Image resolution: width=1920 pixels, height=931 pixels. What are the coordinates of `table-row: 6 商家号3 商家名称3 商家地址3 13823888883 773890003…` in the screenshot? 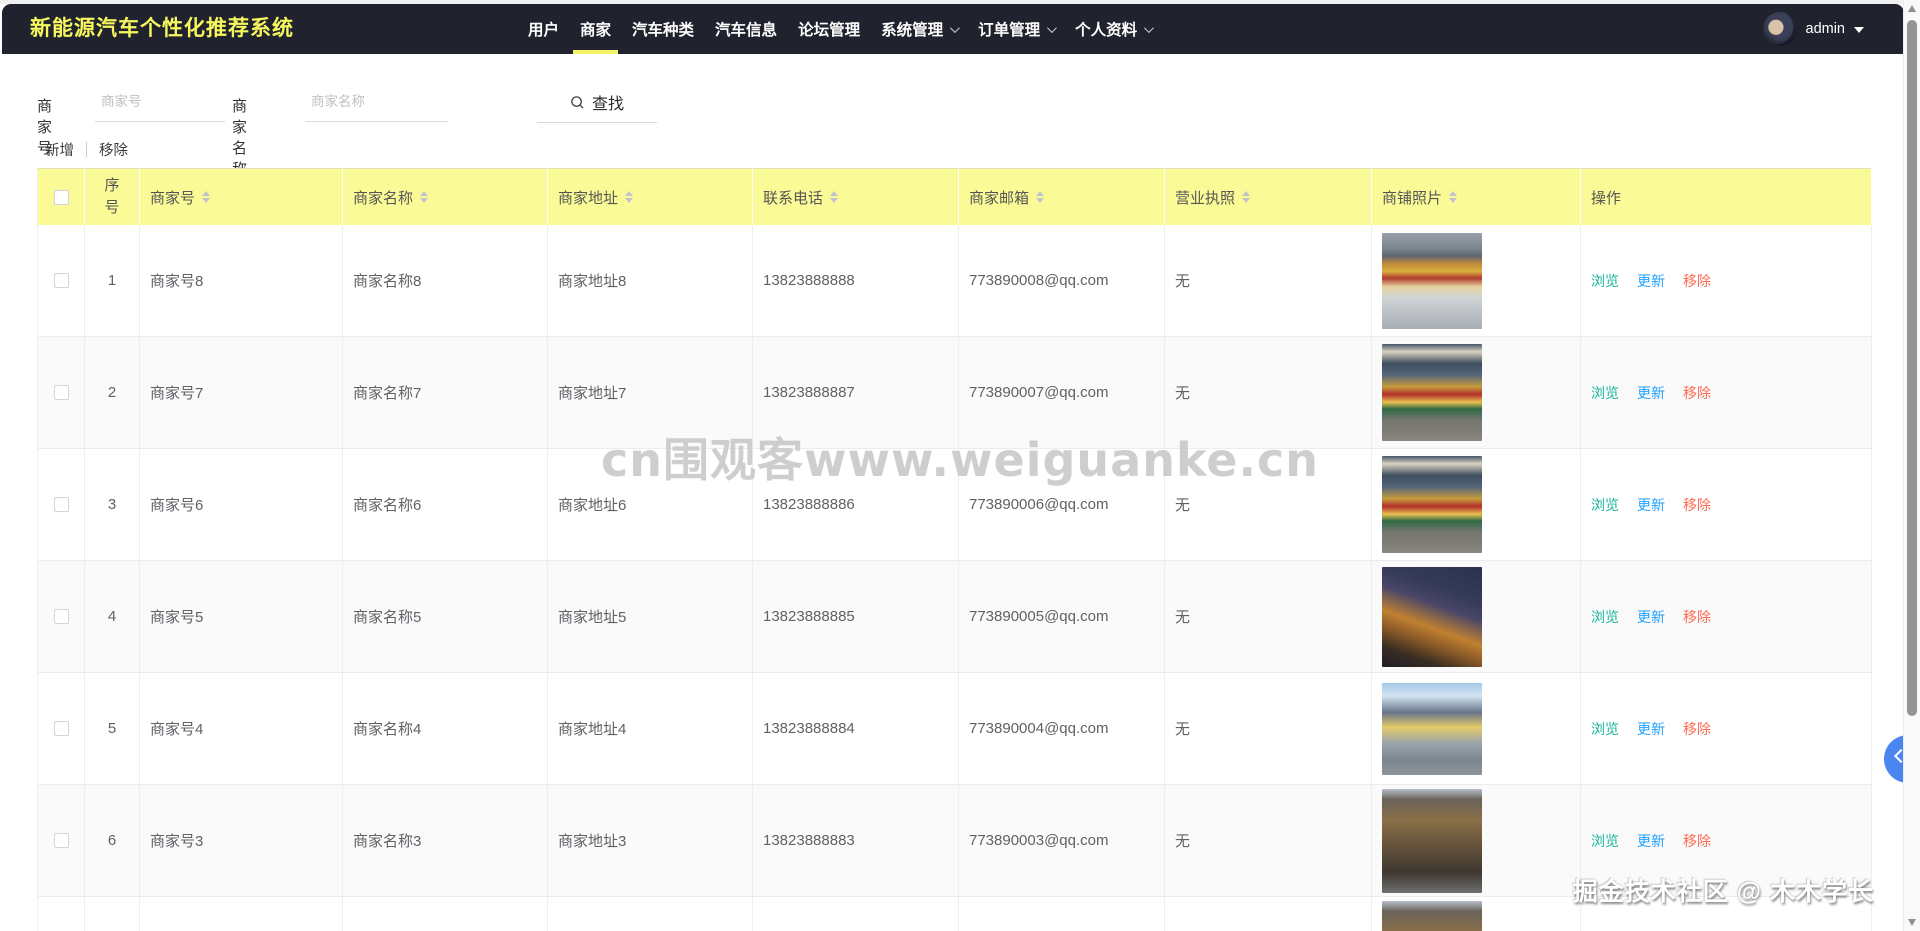 It's located at (955, 841).